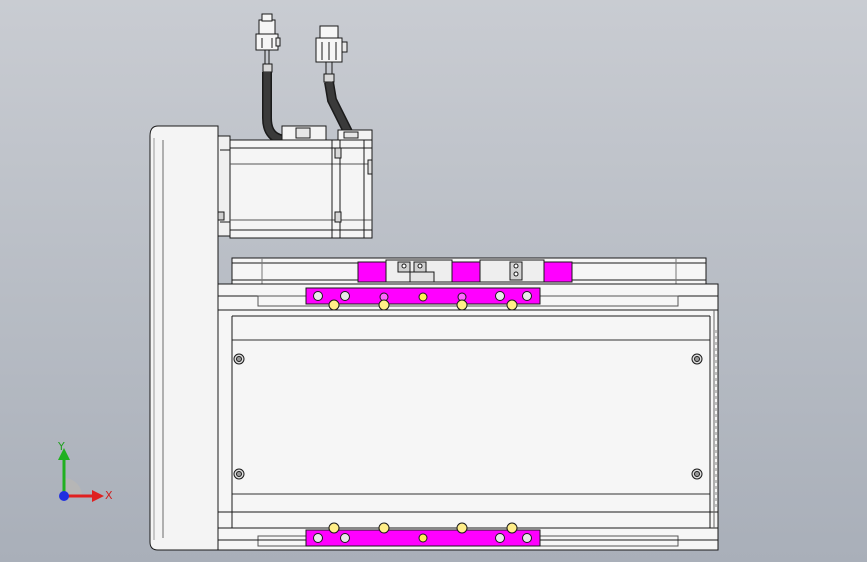 The height and width of the screenshot is (562, 867). Describe the element at coordinates (331, 49) in the screenshot. I see `power-connector-right` at that location.